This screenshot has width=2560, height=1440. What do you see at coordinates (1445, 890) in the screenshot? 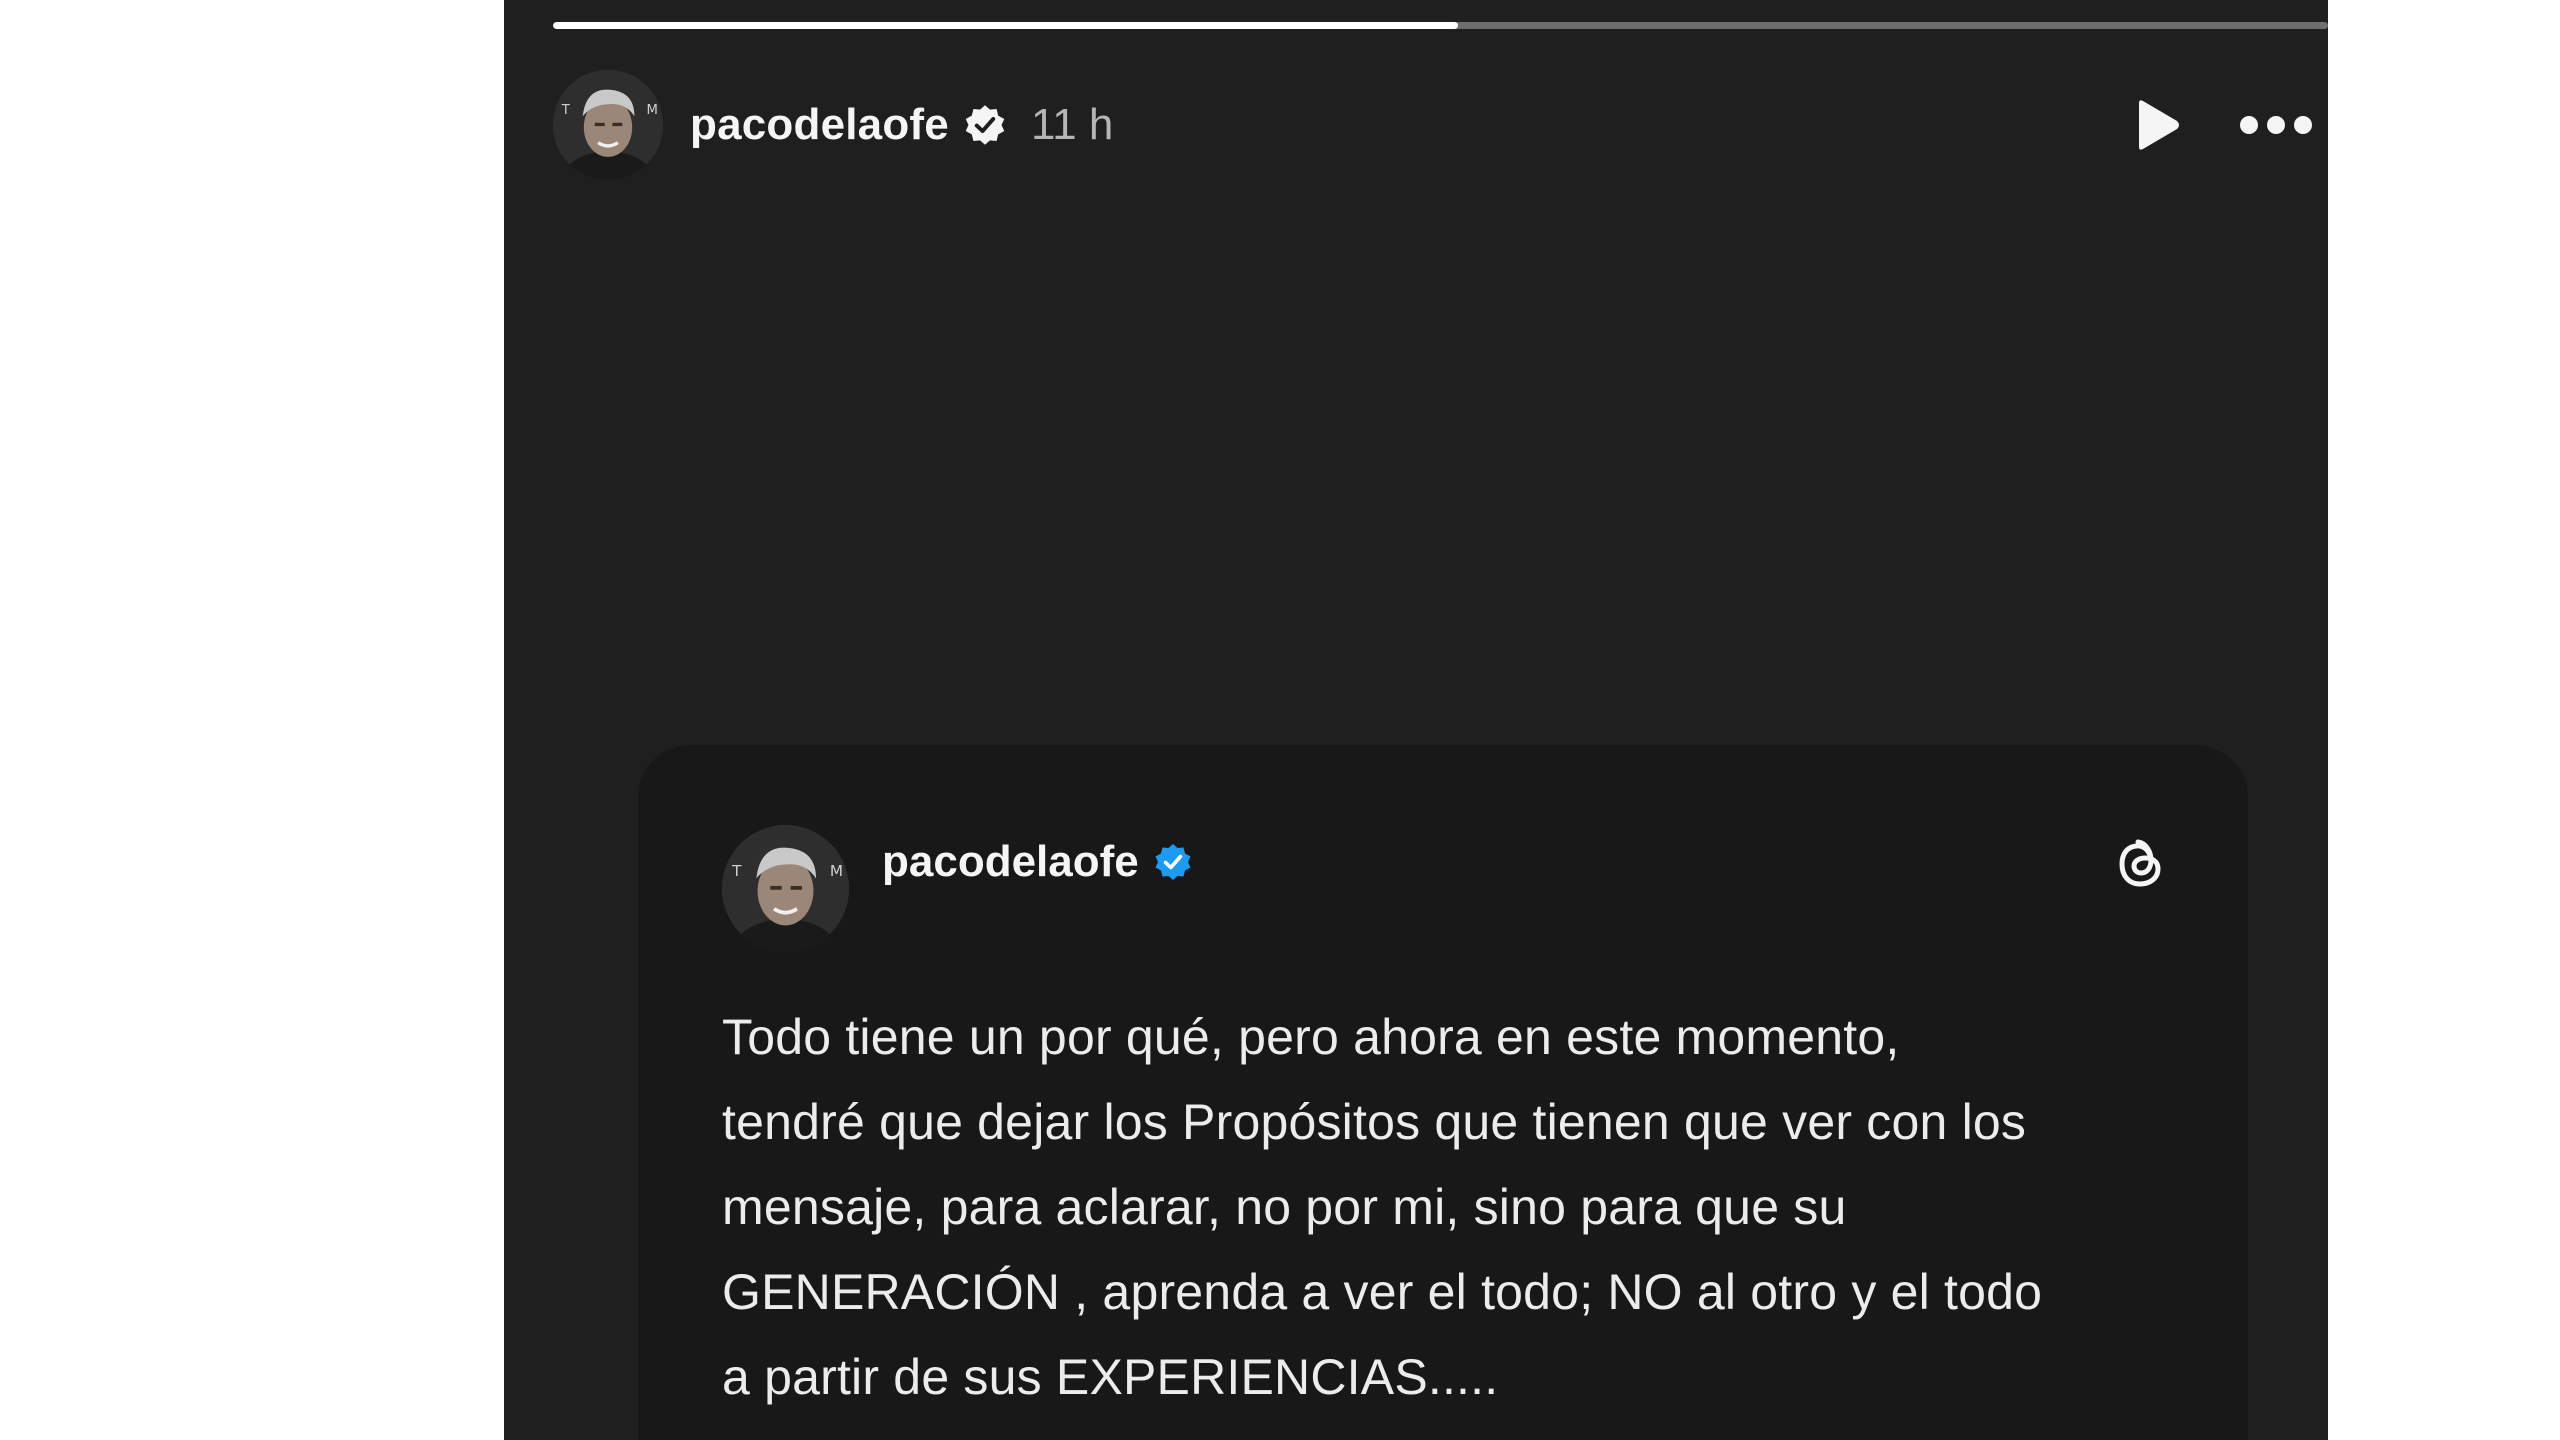
I see `post-card-header: T M pacodelaofe` at bounding box center [1445, 890].